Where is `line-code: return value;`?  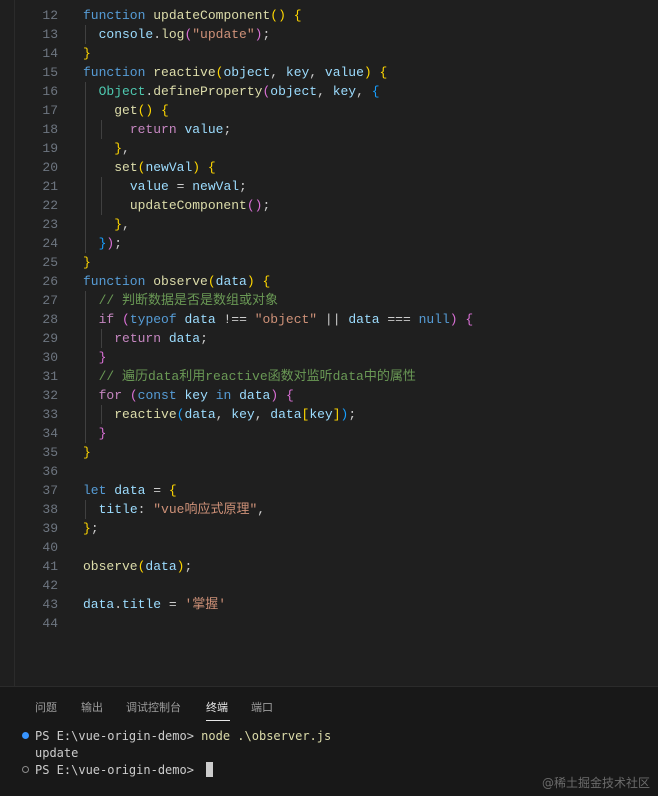
line-code: return value; is located at coordinates (157, 129).